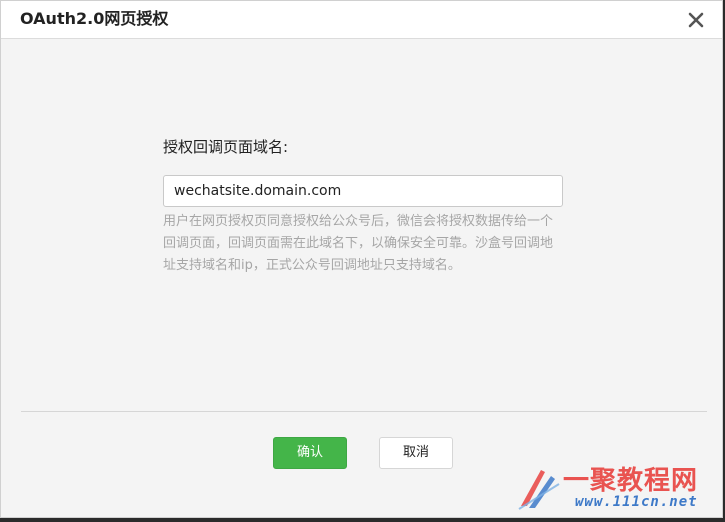 This screenshot has height=522, width=725. I want to click on watermark-url: www.111cn.net, so click(636, 502).